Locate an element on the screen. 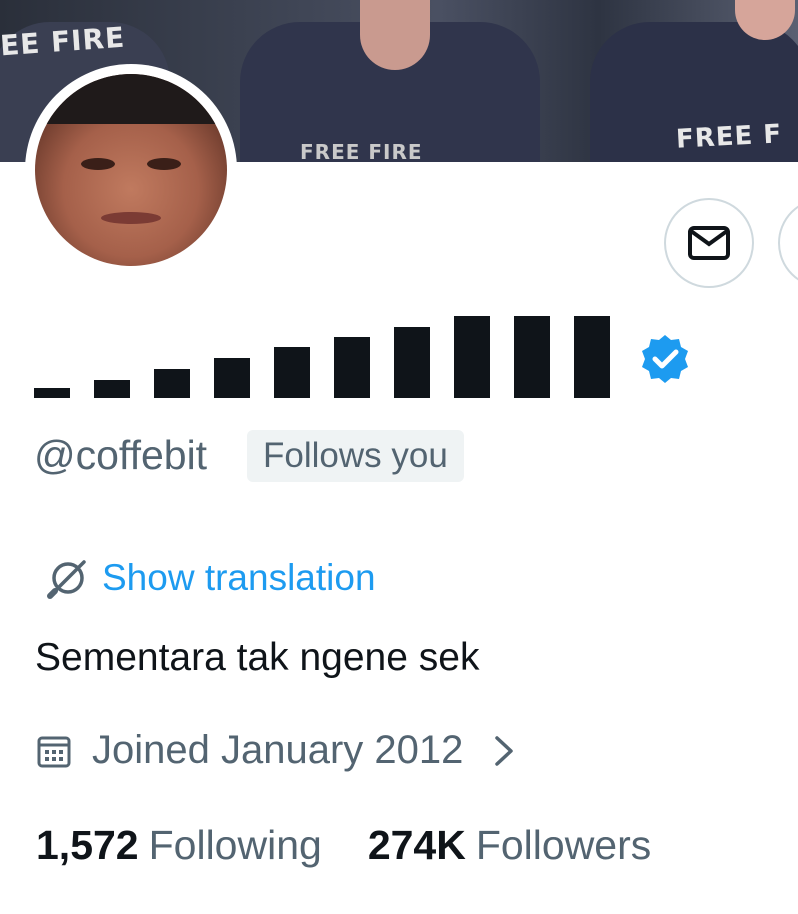 This screenshot has height=914, width=798. globe-slash-icon is located at coordinates (66, 579).